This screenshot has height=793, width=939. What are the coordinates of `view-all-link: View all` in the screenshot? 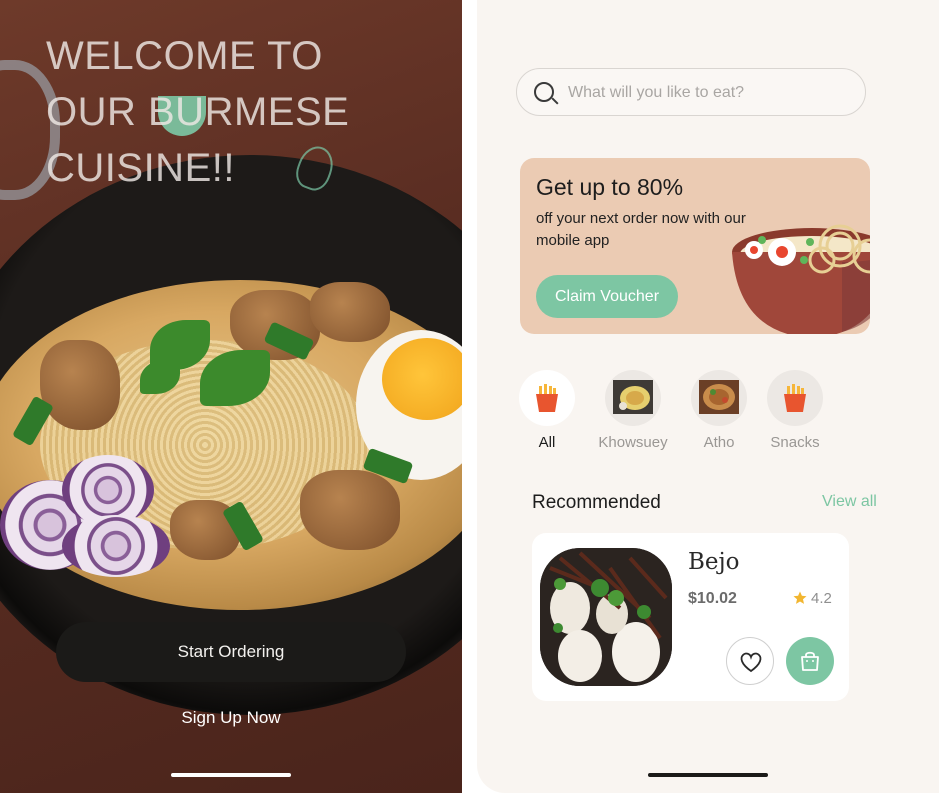 It's located at (849, 502).